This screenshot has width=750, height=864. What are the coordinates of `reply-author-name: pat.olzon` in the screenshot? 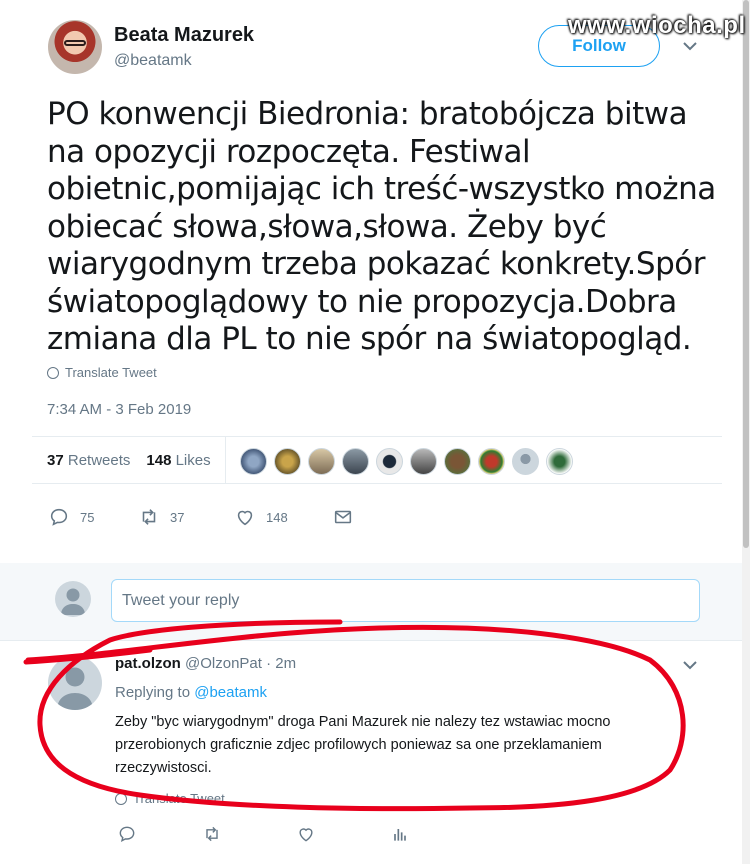 It's located at (148, 663).